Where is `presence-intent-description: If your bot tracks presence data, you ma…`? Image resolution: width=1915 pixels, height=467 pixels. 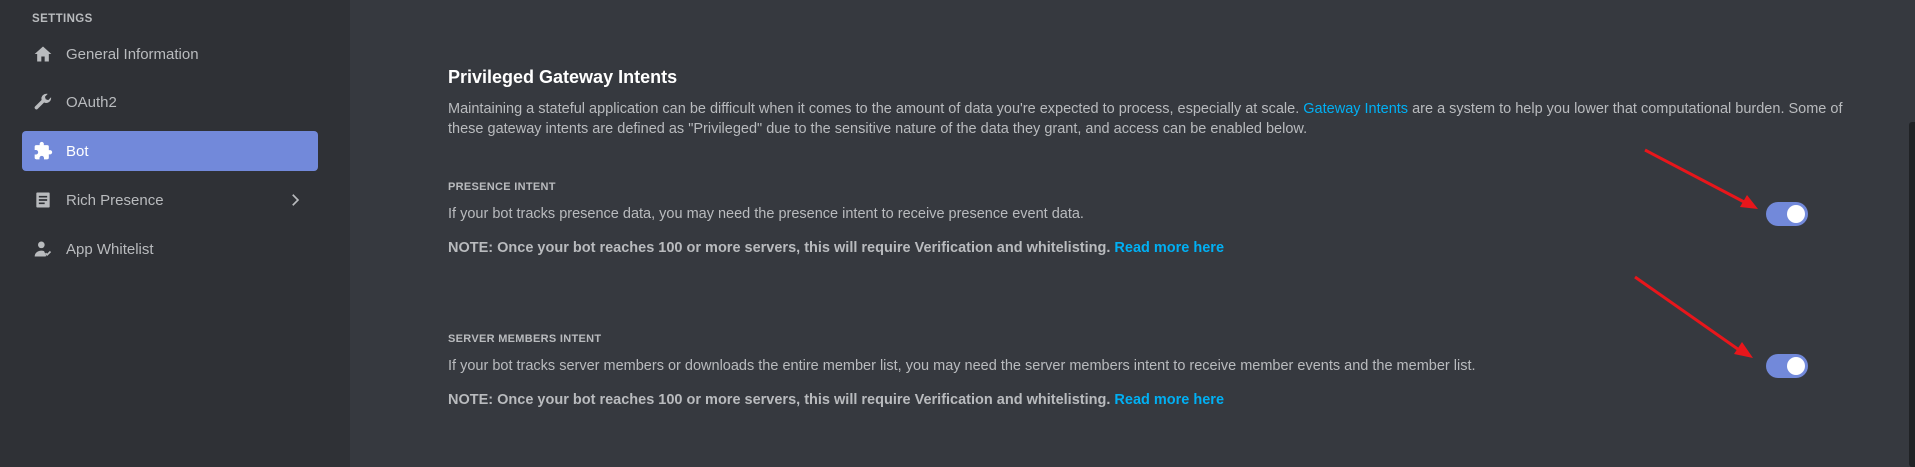
presence-intent-description: If your bot tracks presence data, you ma… is located at coordinates (766, 214).